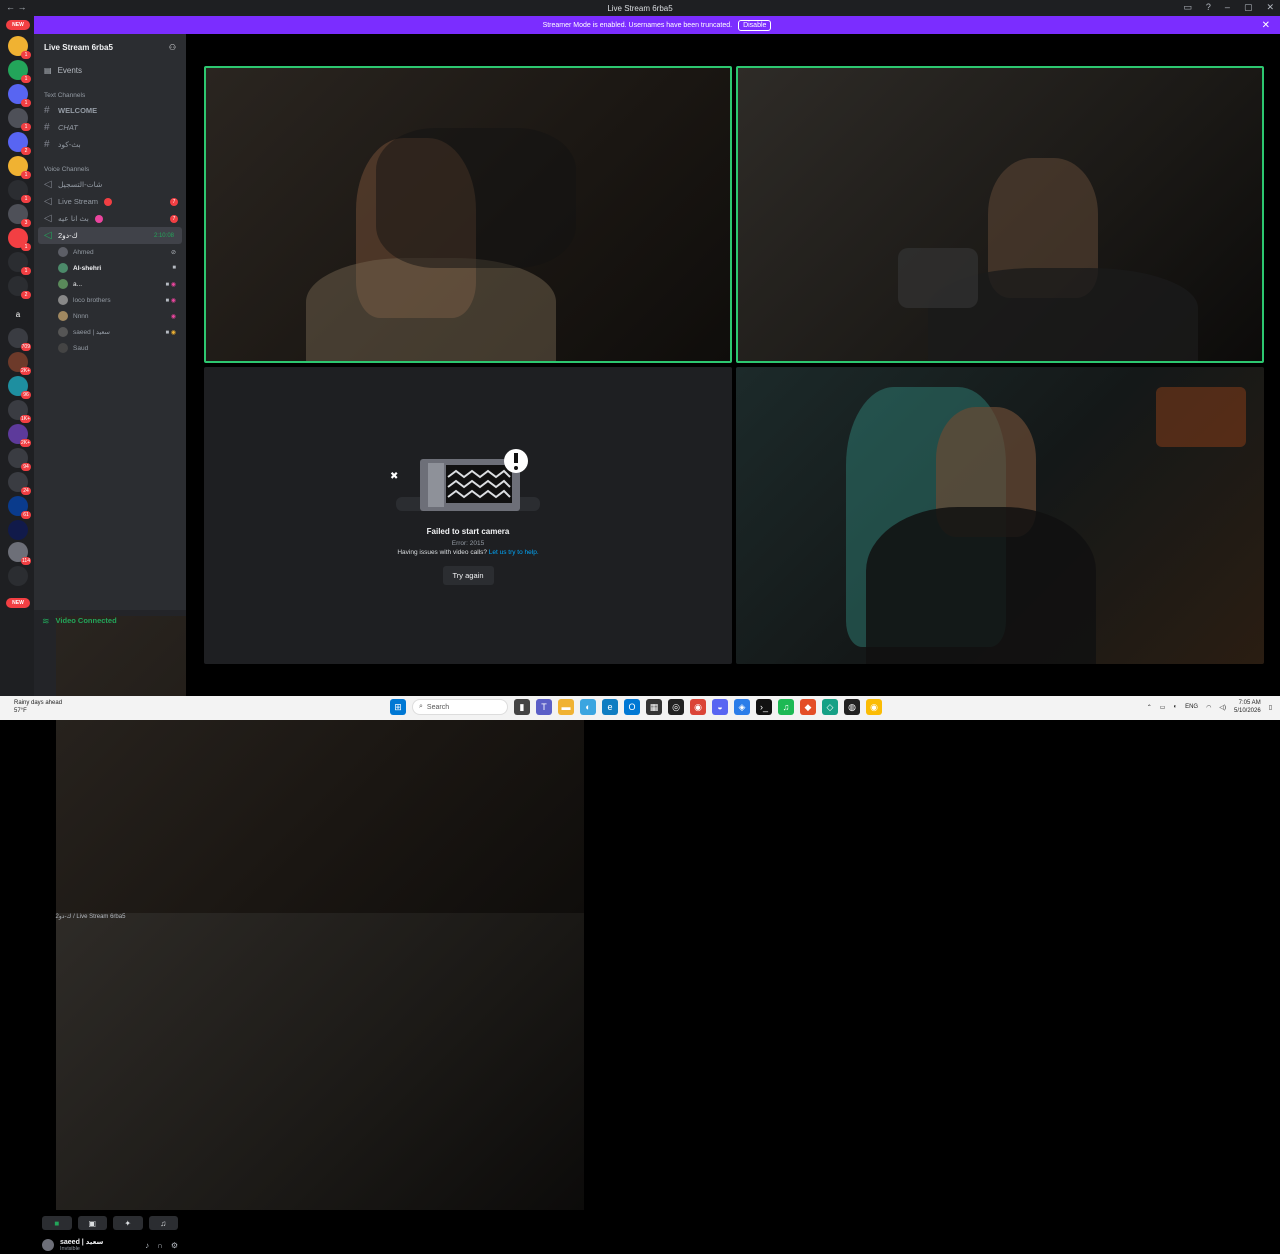 This screenshot has width=1280, height=1254. Describe the element at coordinates (654, 707) in the screenshot. I see `store-icon: ▦` at that location.